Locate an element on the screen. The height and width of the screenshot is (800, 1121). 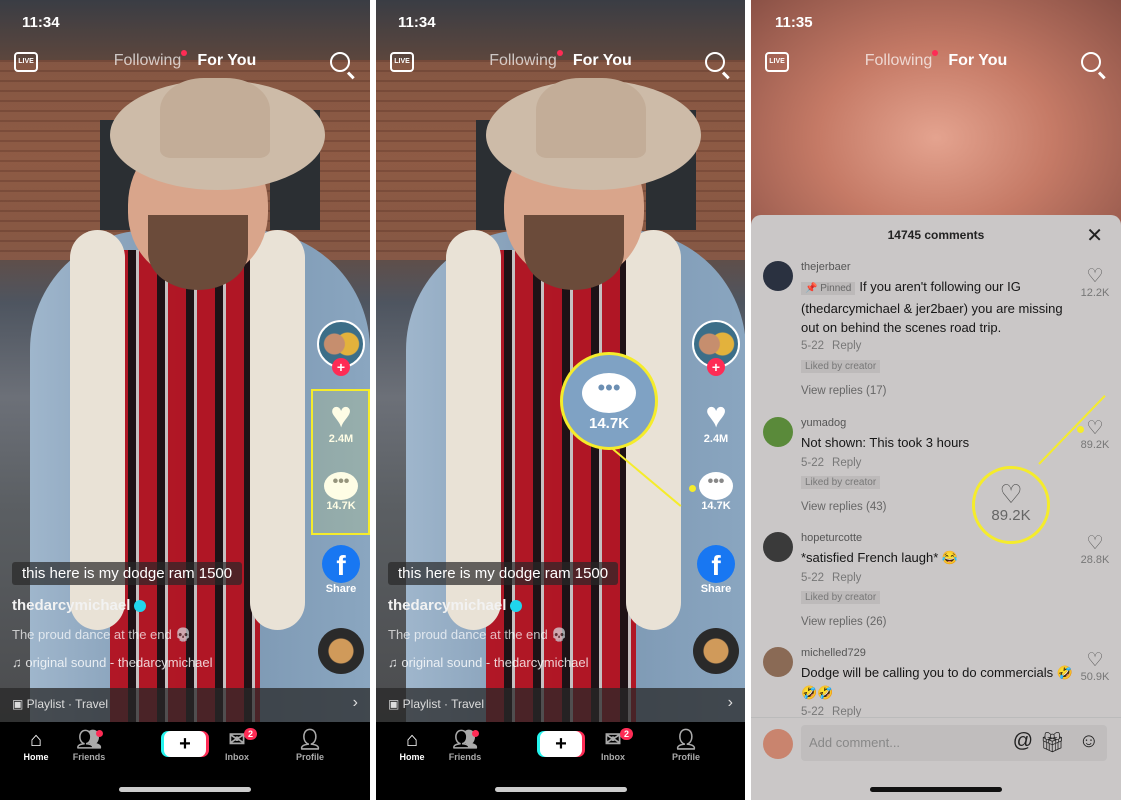
facebook-icon: f is located at coordinates (716, 564).